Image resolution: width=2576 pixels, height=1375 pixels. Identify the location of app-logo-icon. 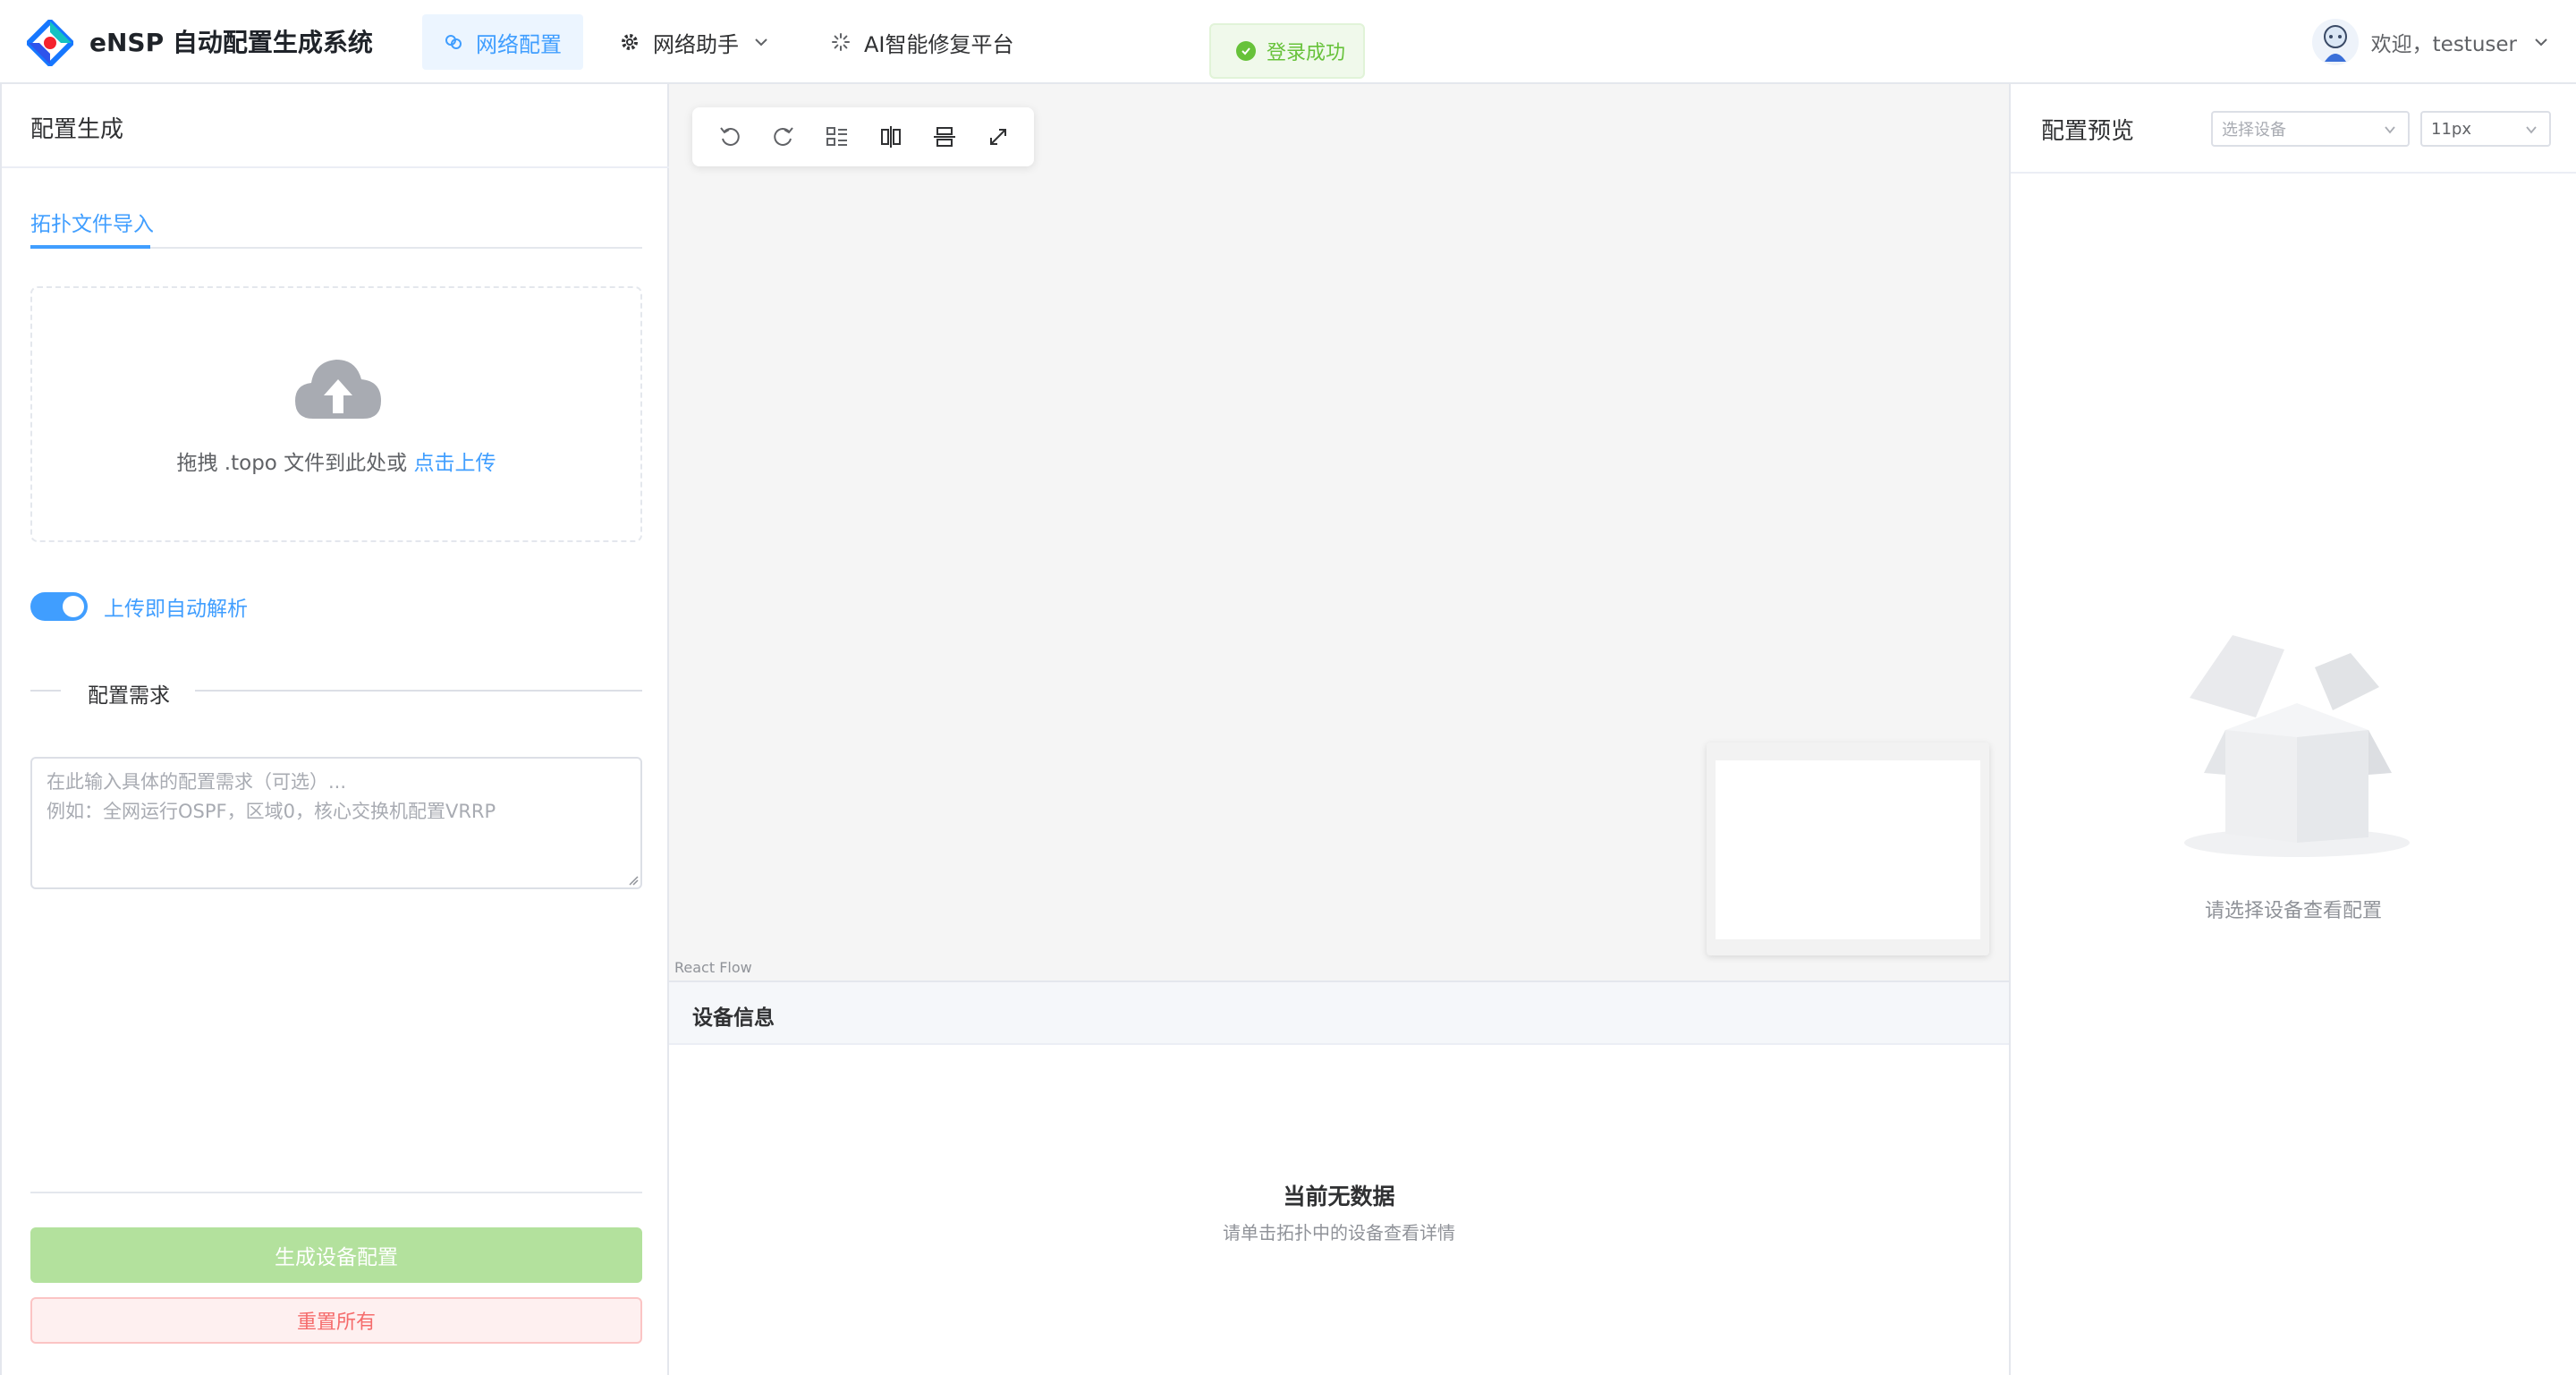
(50, 43).